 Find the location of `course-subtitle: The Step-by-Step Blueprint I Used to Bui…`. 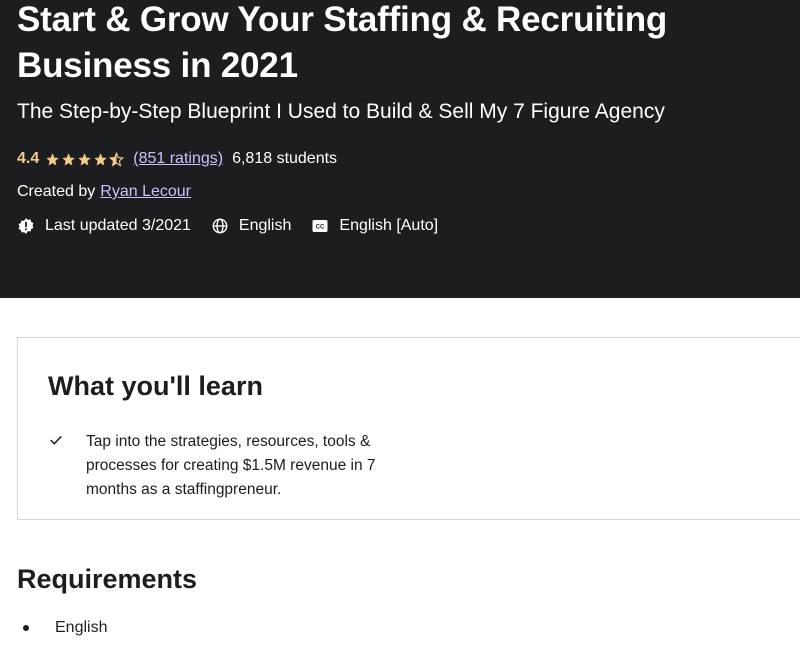

course-subtitle: The Step-by-Step Blueprint I Used to Bui… is located at coordinates (341, 111).